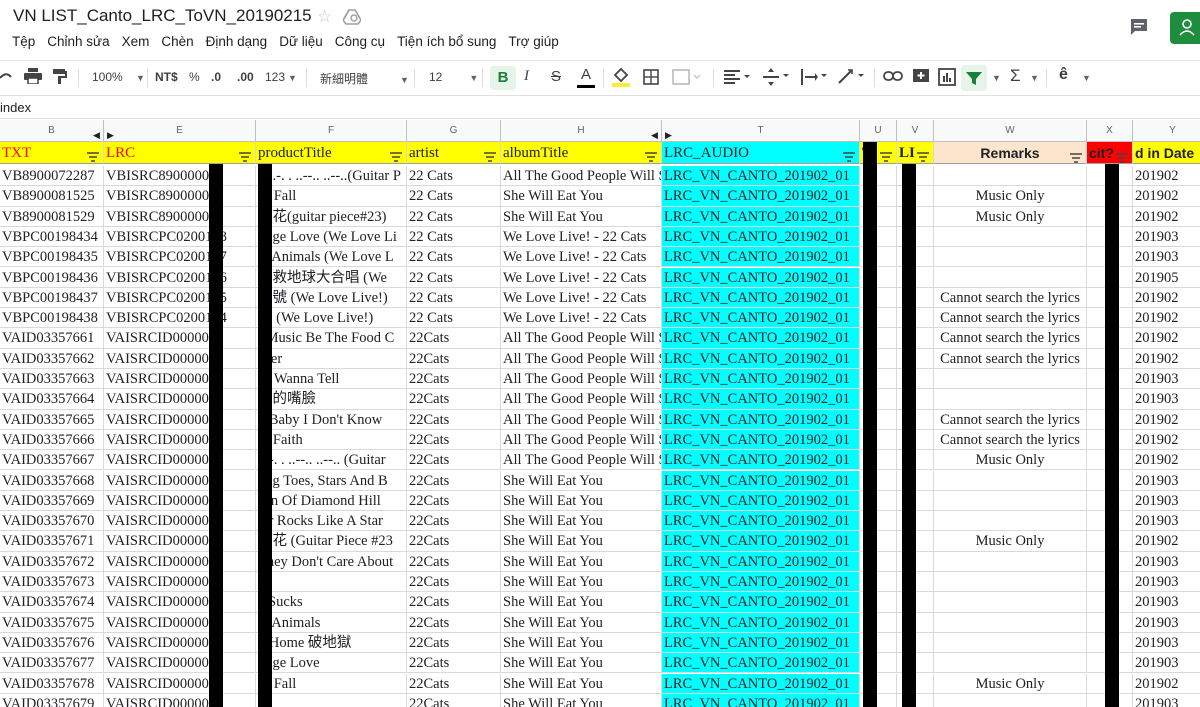  Describe the element at coordinates (878, 131) in the screenshot. I see `column-header-u: U` at that location.